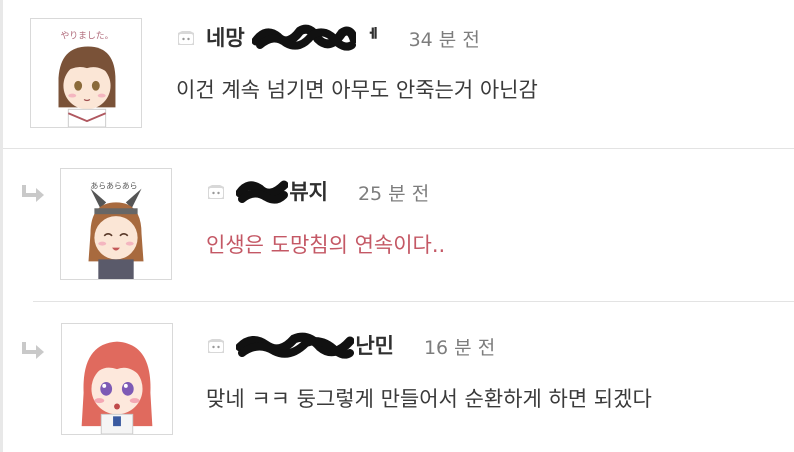  What do you see at coordinates (308, 192) in the screenshot?
I see `username-text: 뷰지` at bounding box center [308, 192].